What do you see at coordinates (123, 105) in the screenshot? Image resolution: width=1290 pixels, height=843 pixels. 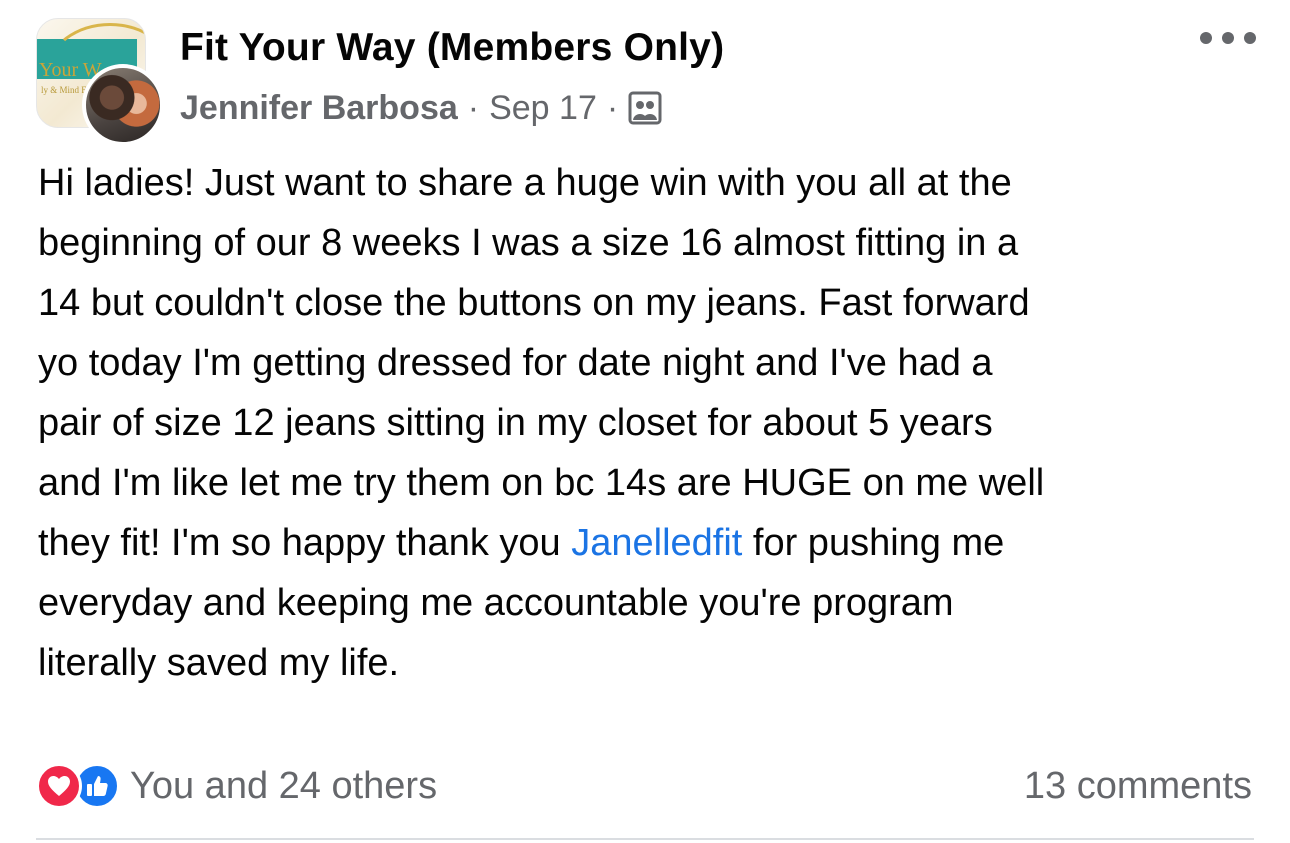 I see `author-avatar` at bounding box center [123, 105].